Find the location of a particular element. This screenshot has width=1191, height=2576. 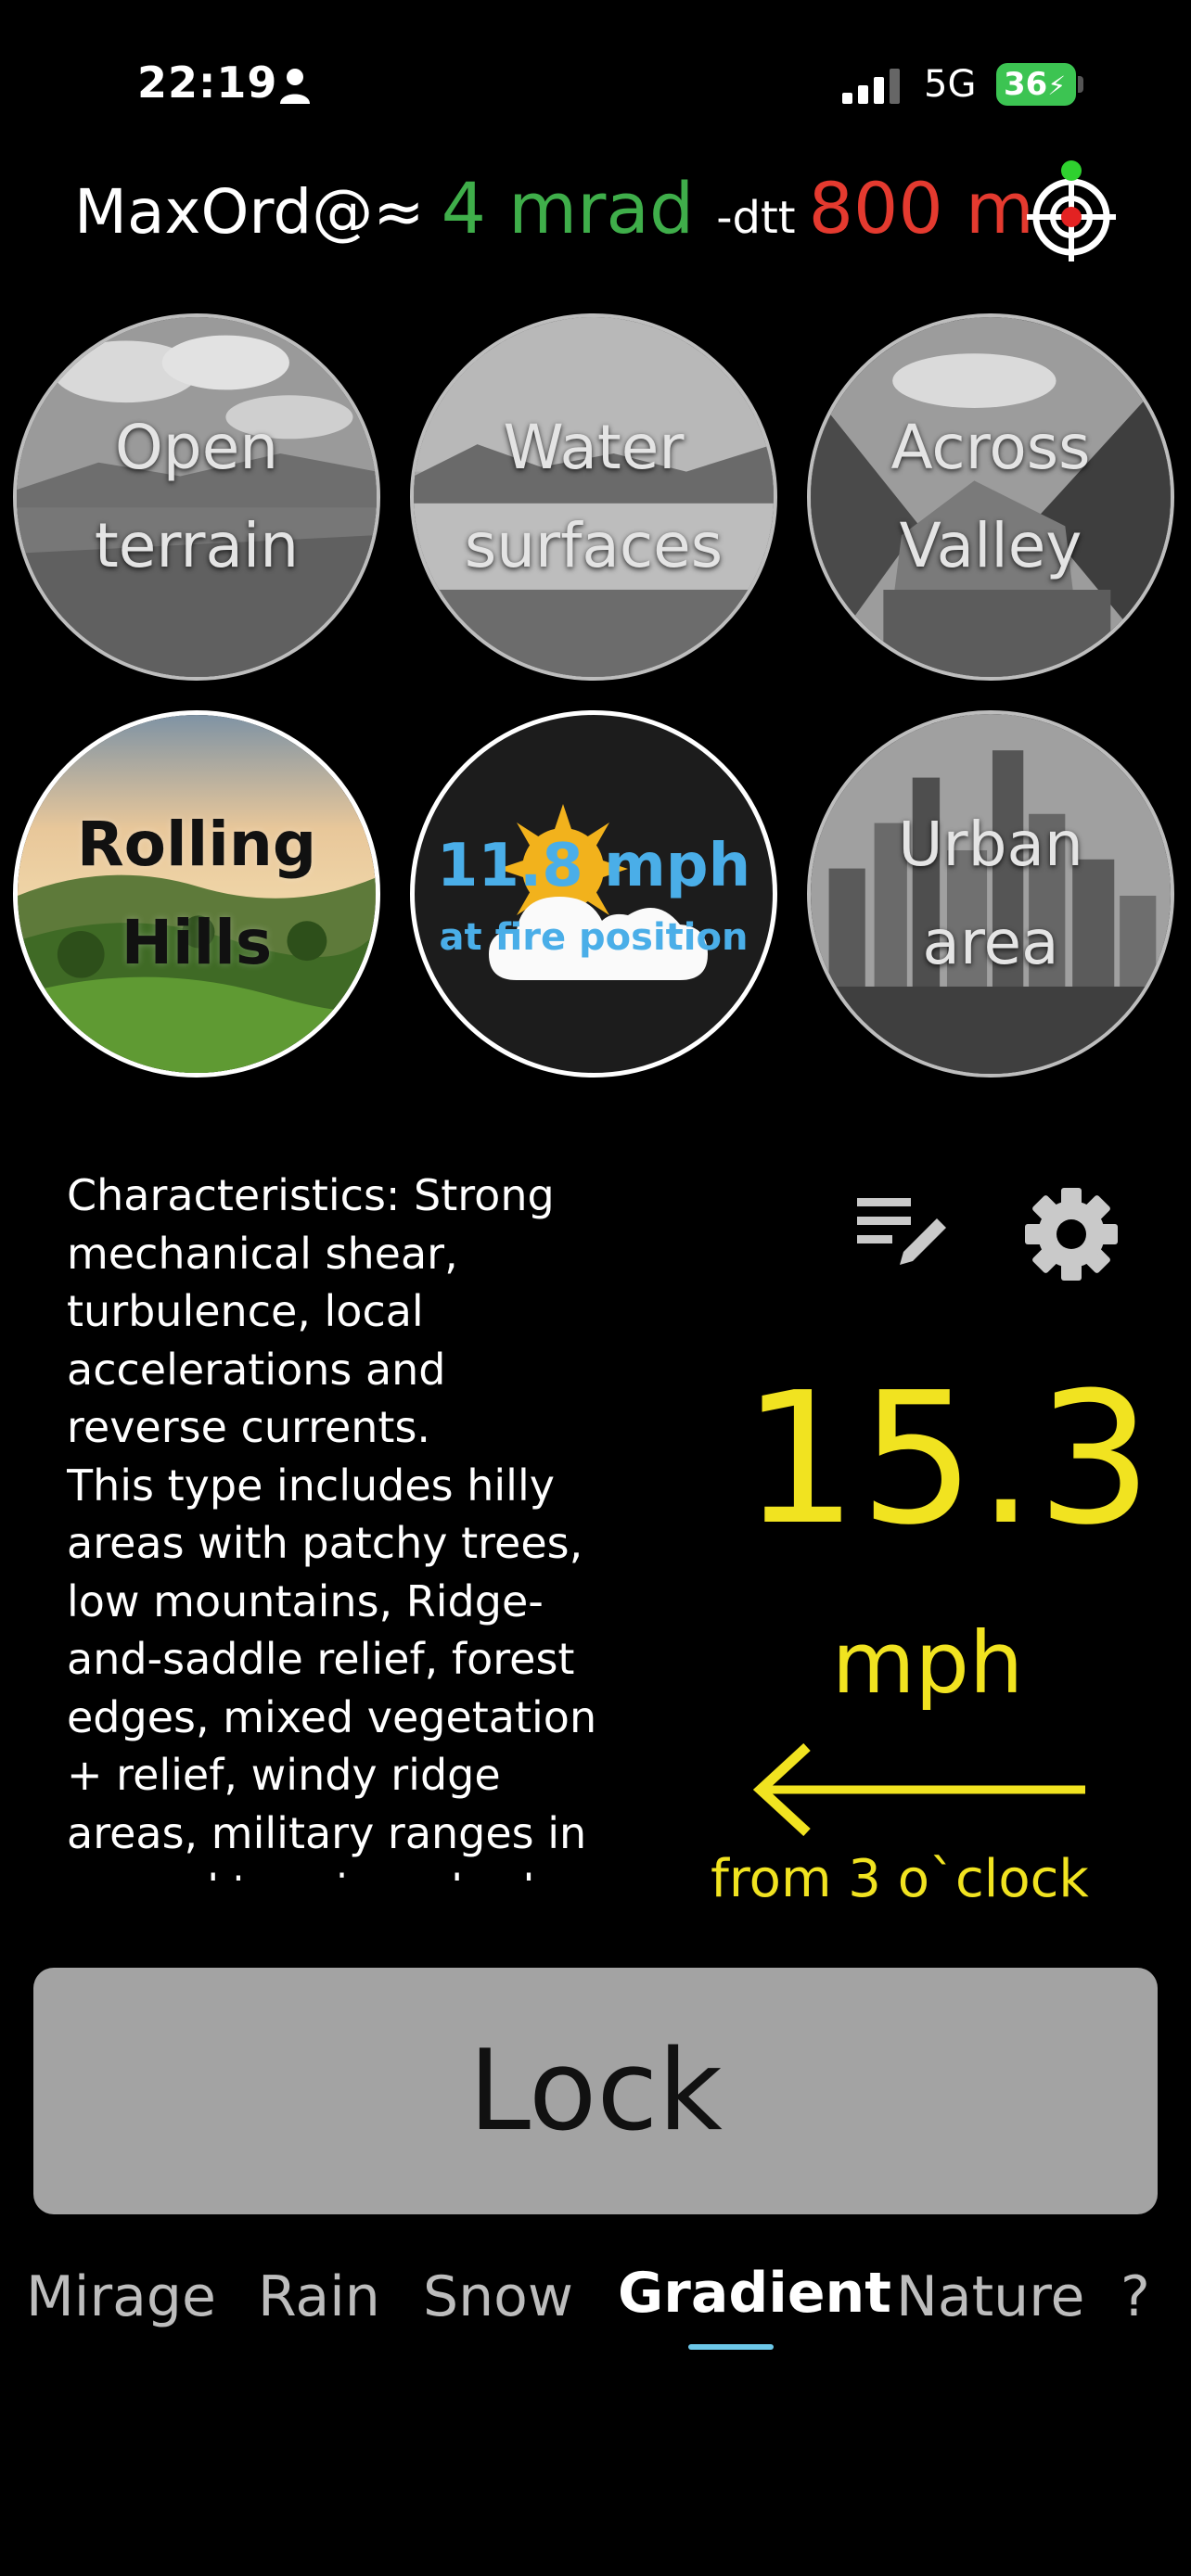

tile-label-line1: Water is located at coordinates (594, 447).